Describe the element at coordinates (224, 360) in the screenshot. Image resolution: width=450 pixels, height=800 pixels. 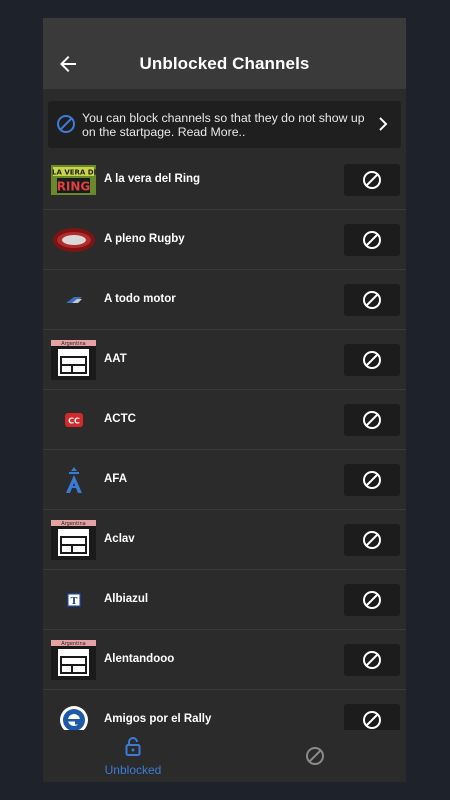
I see `channel-row: Argentina AAT` at that location.